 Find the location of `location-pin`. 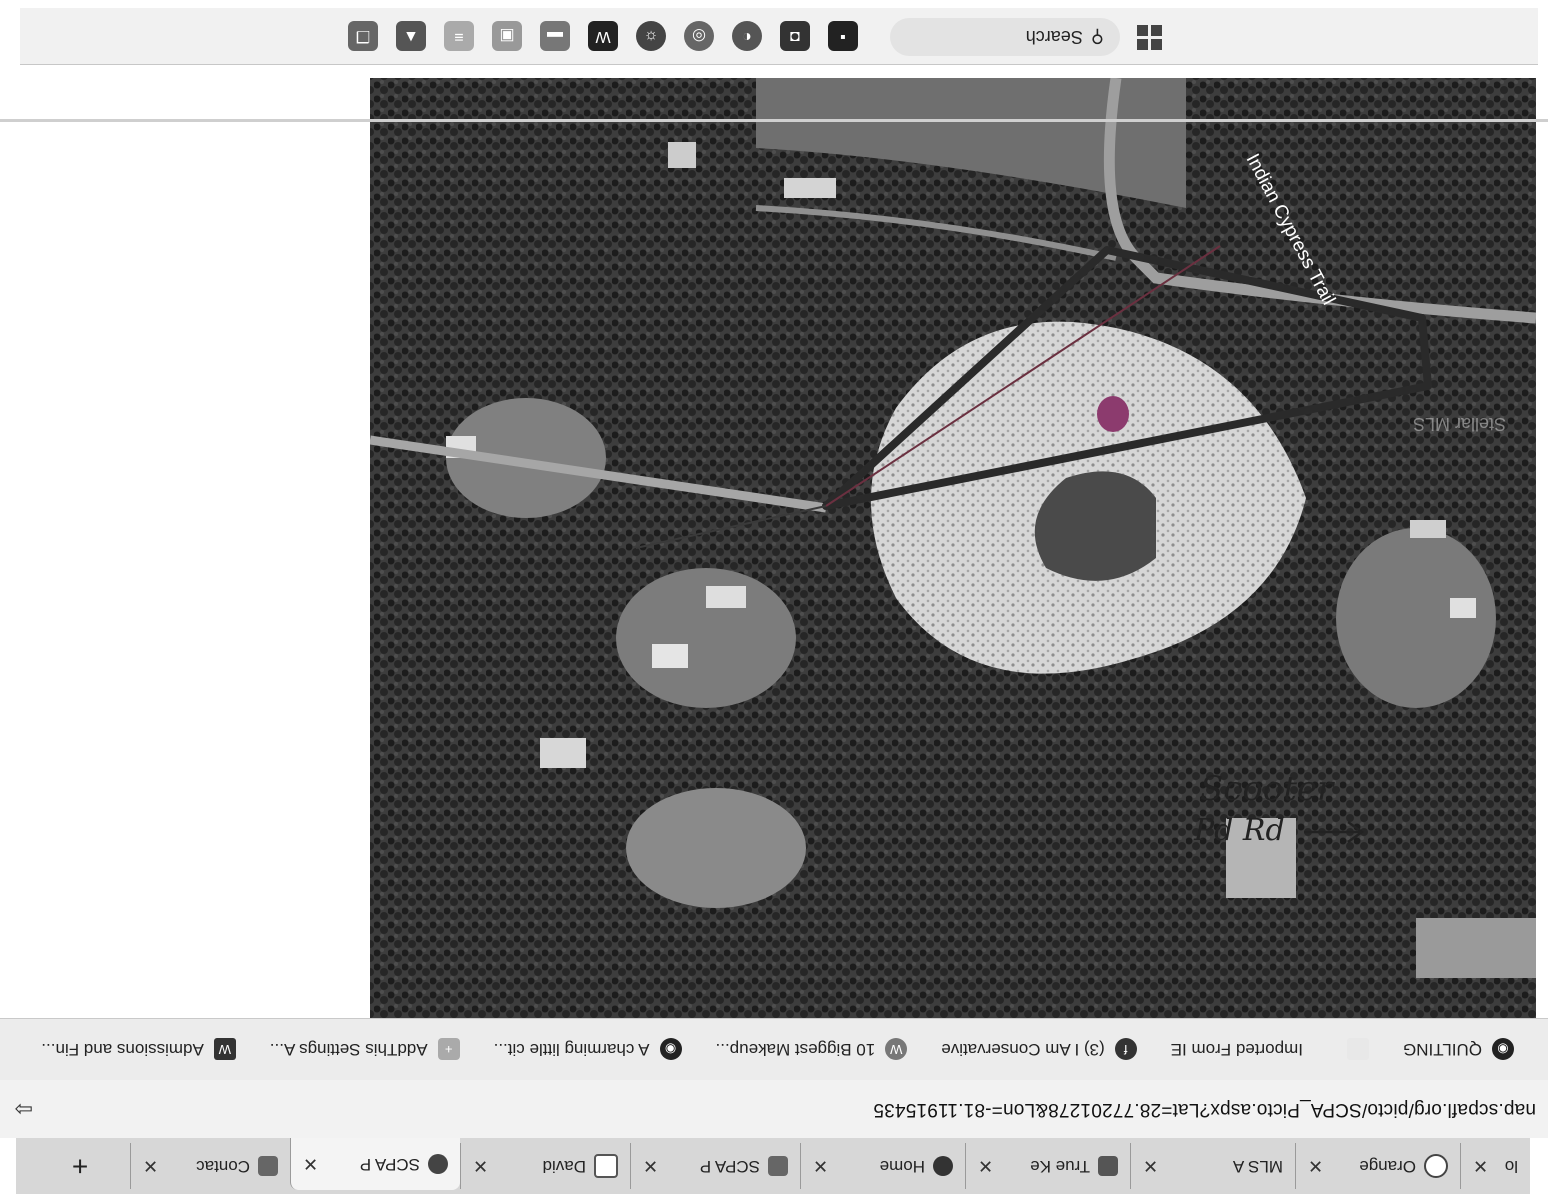

location-pin is located at coordinates (1113, 414).